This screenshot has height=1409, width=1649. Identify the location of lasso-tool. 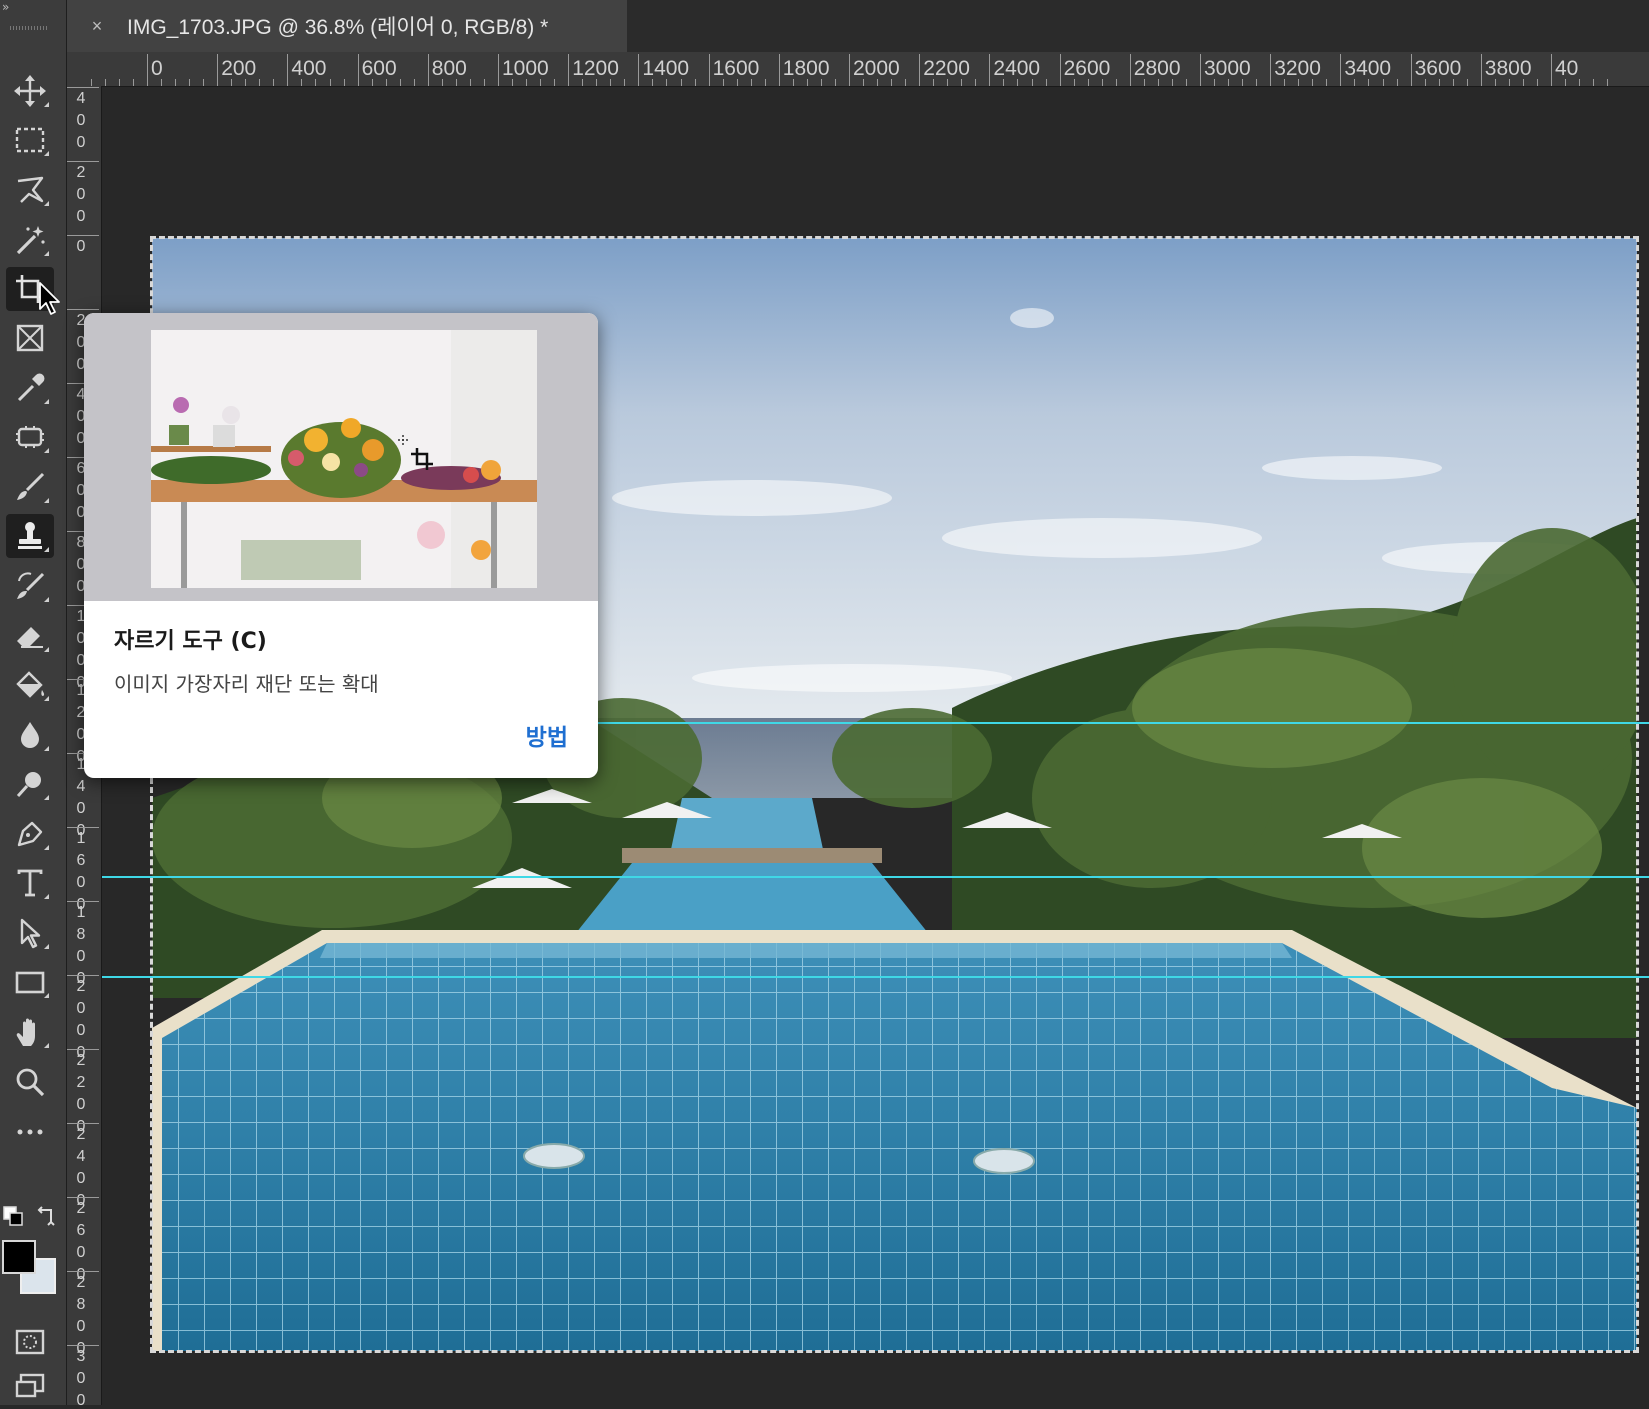
(30, 190).